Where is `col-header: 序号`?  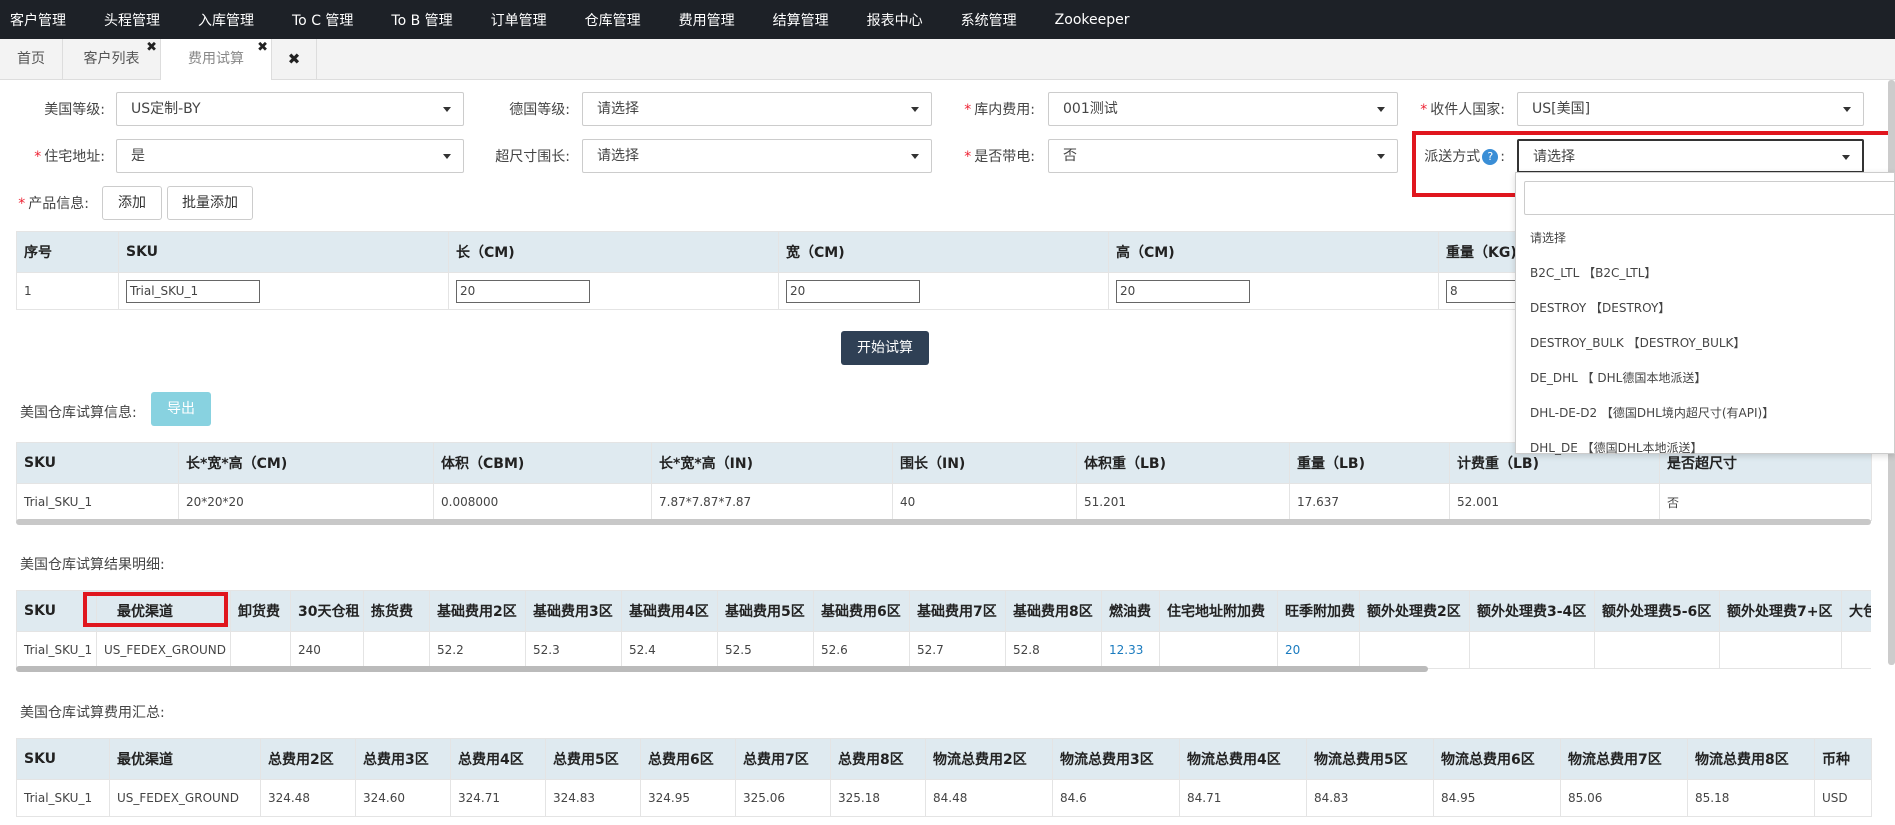
col-header: 序号 is located at coordinates (67, 252).